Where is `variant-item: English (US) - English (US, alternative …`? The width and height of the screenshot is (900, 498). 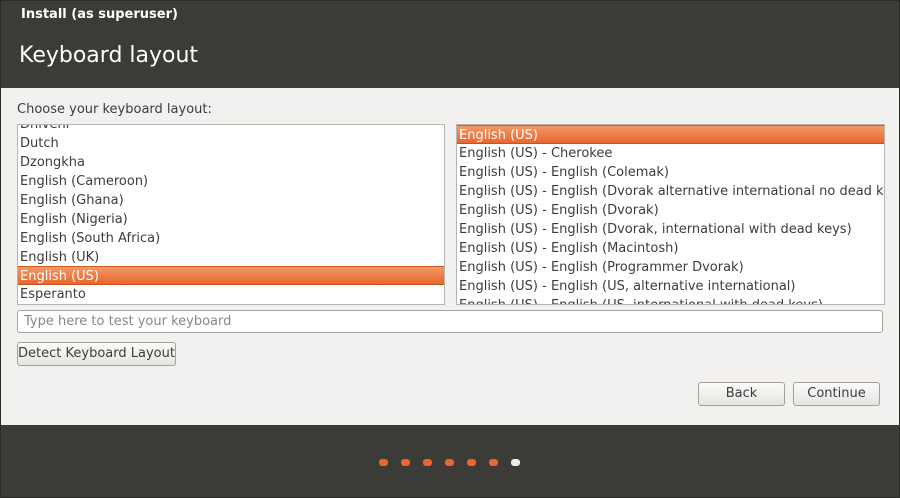 variant-item: English (US) - English (US, alternative … is located at coordinates (670, 286).